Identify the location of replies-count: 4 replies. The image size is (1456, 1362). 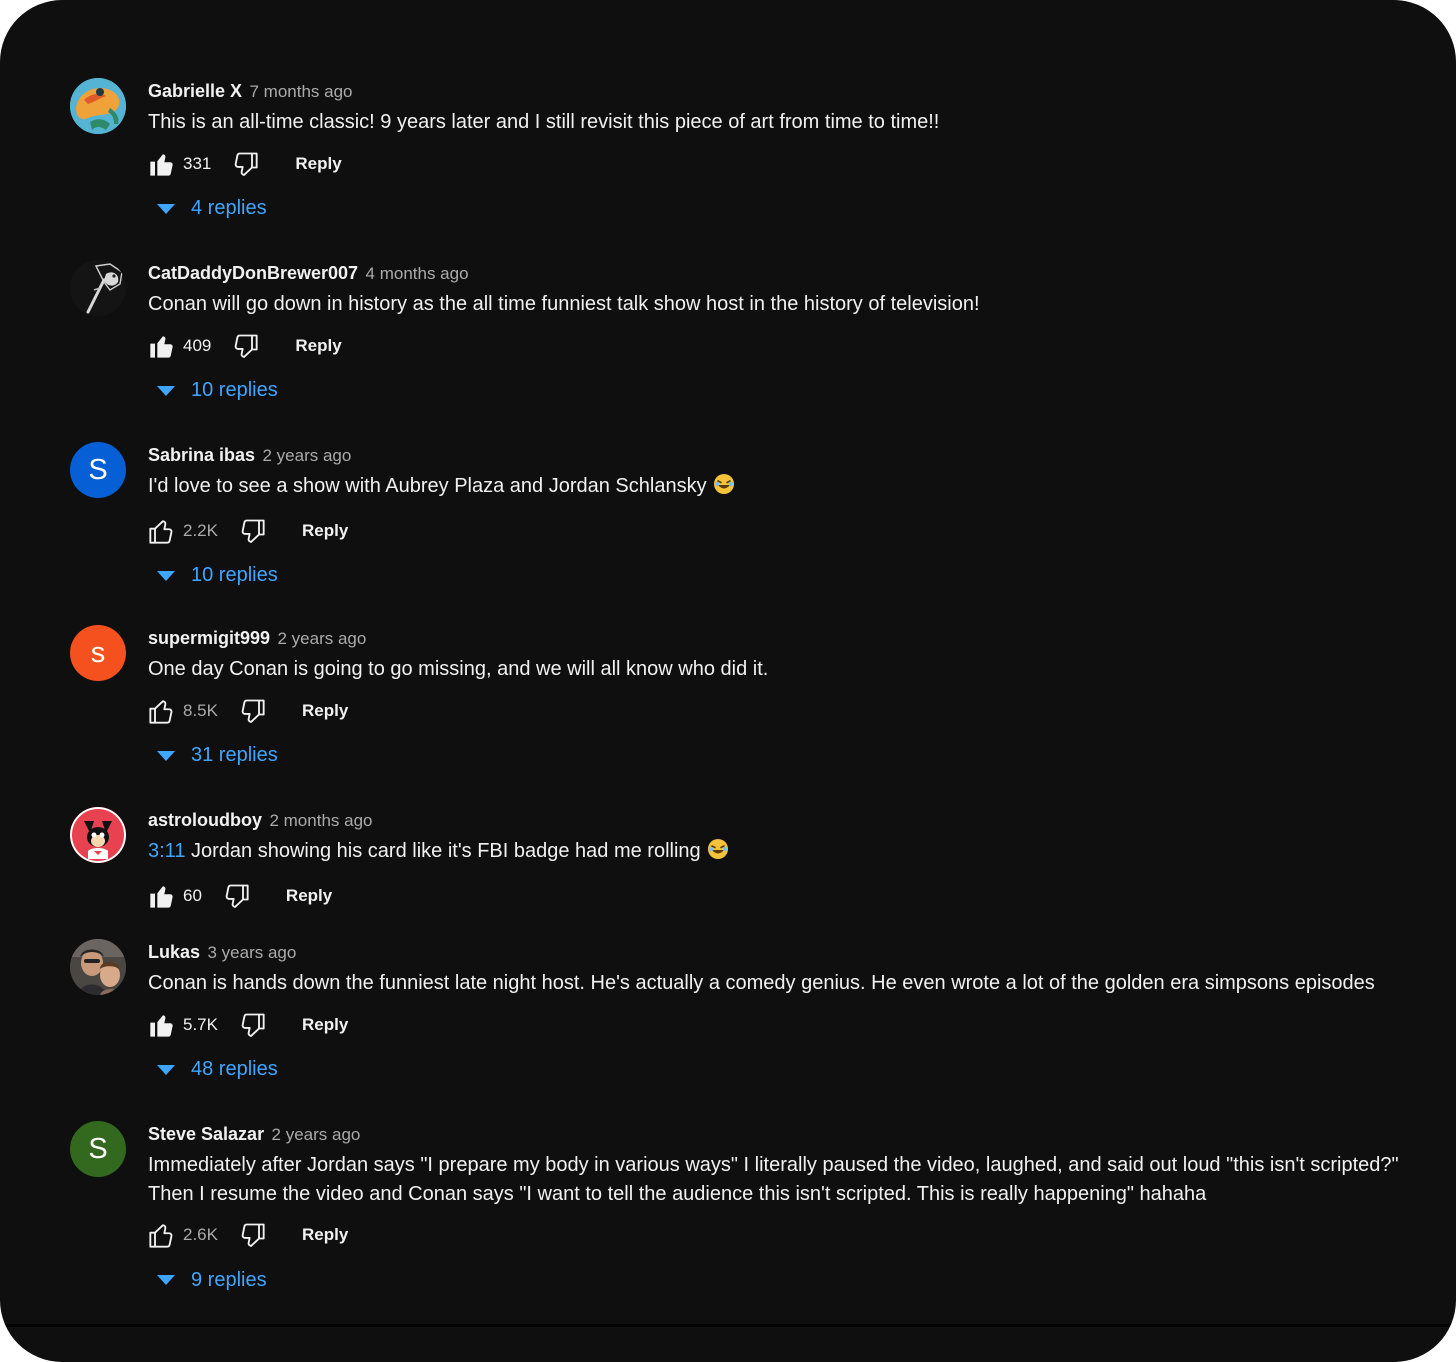
(229, 208).